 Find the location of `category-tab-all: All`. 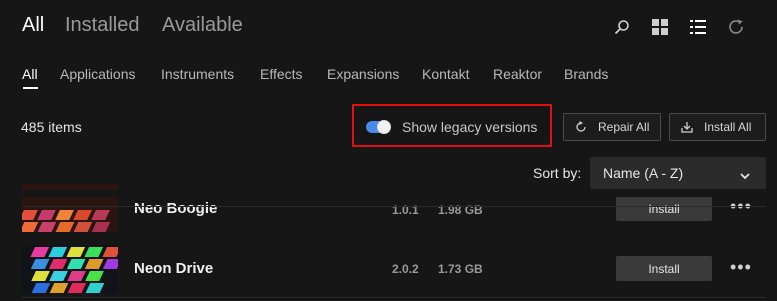

category-tab-all: All is located at coordinates (30, 74).